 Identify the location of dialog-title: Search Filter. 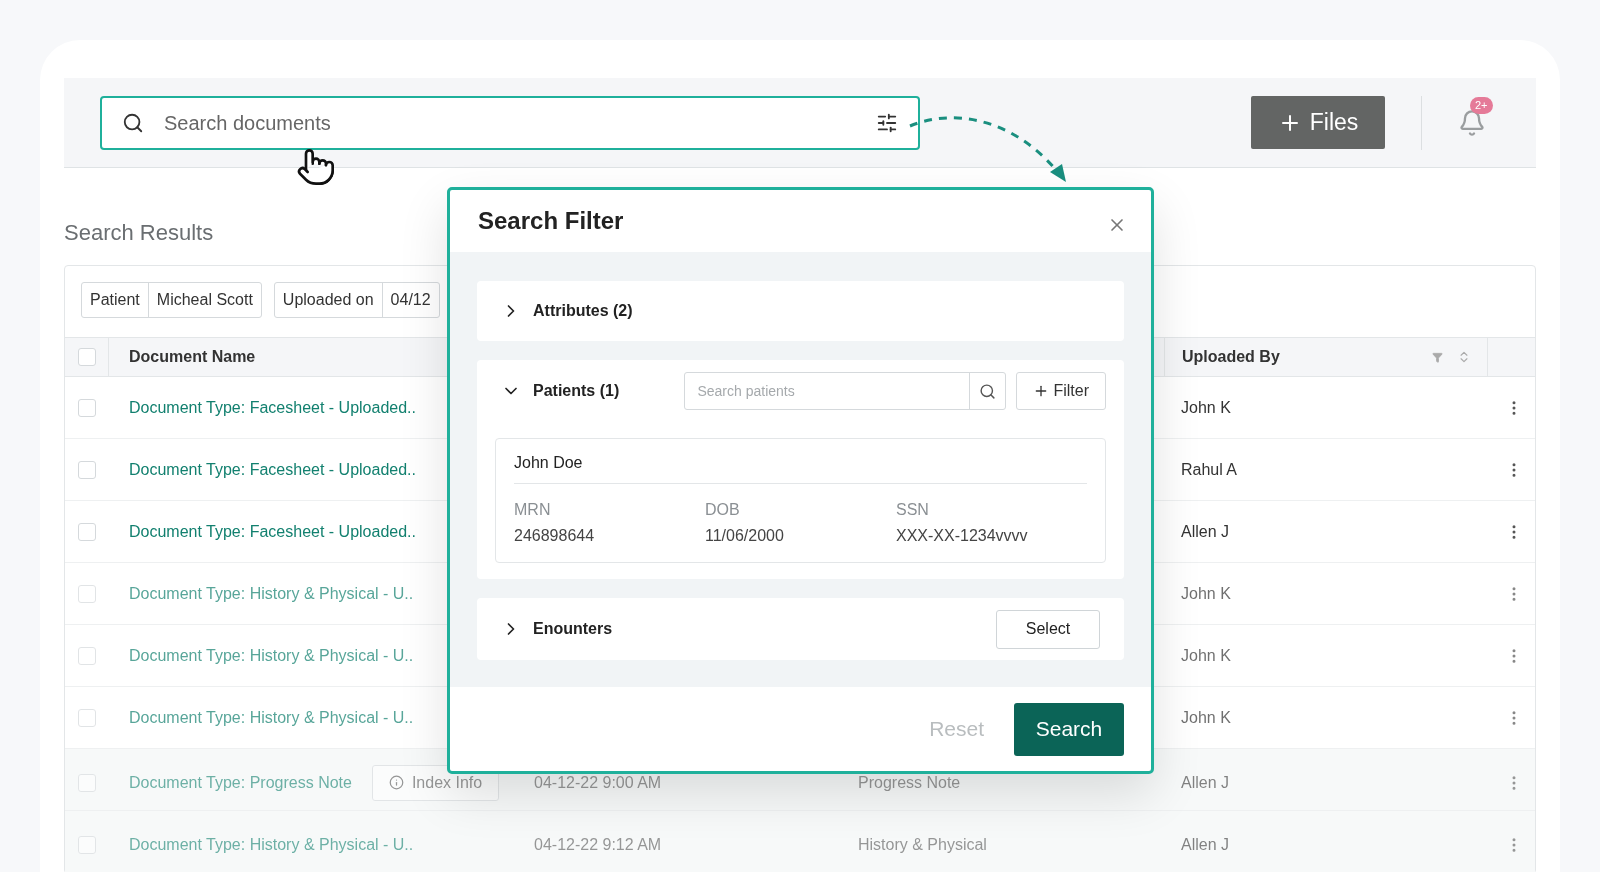
(551, 221).